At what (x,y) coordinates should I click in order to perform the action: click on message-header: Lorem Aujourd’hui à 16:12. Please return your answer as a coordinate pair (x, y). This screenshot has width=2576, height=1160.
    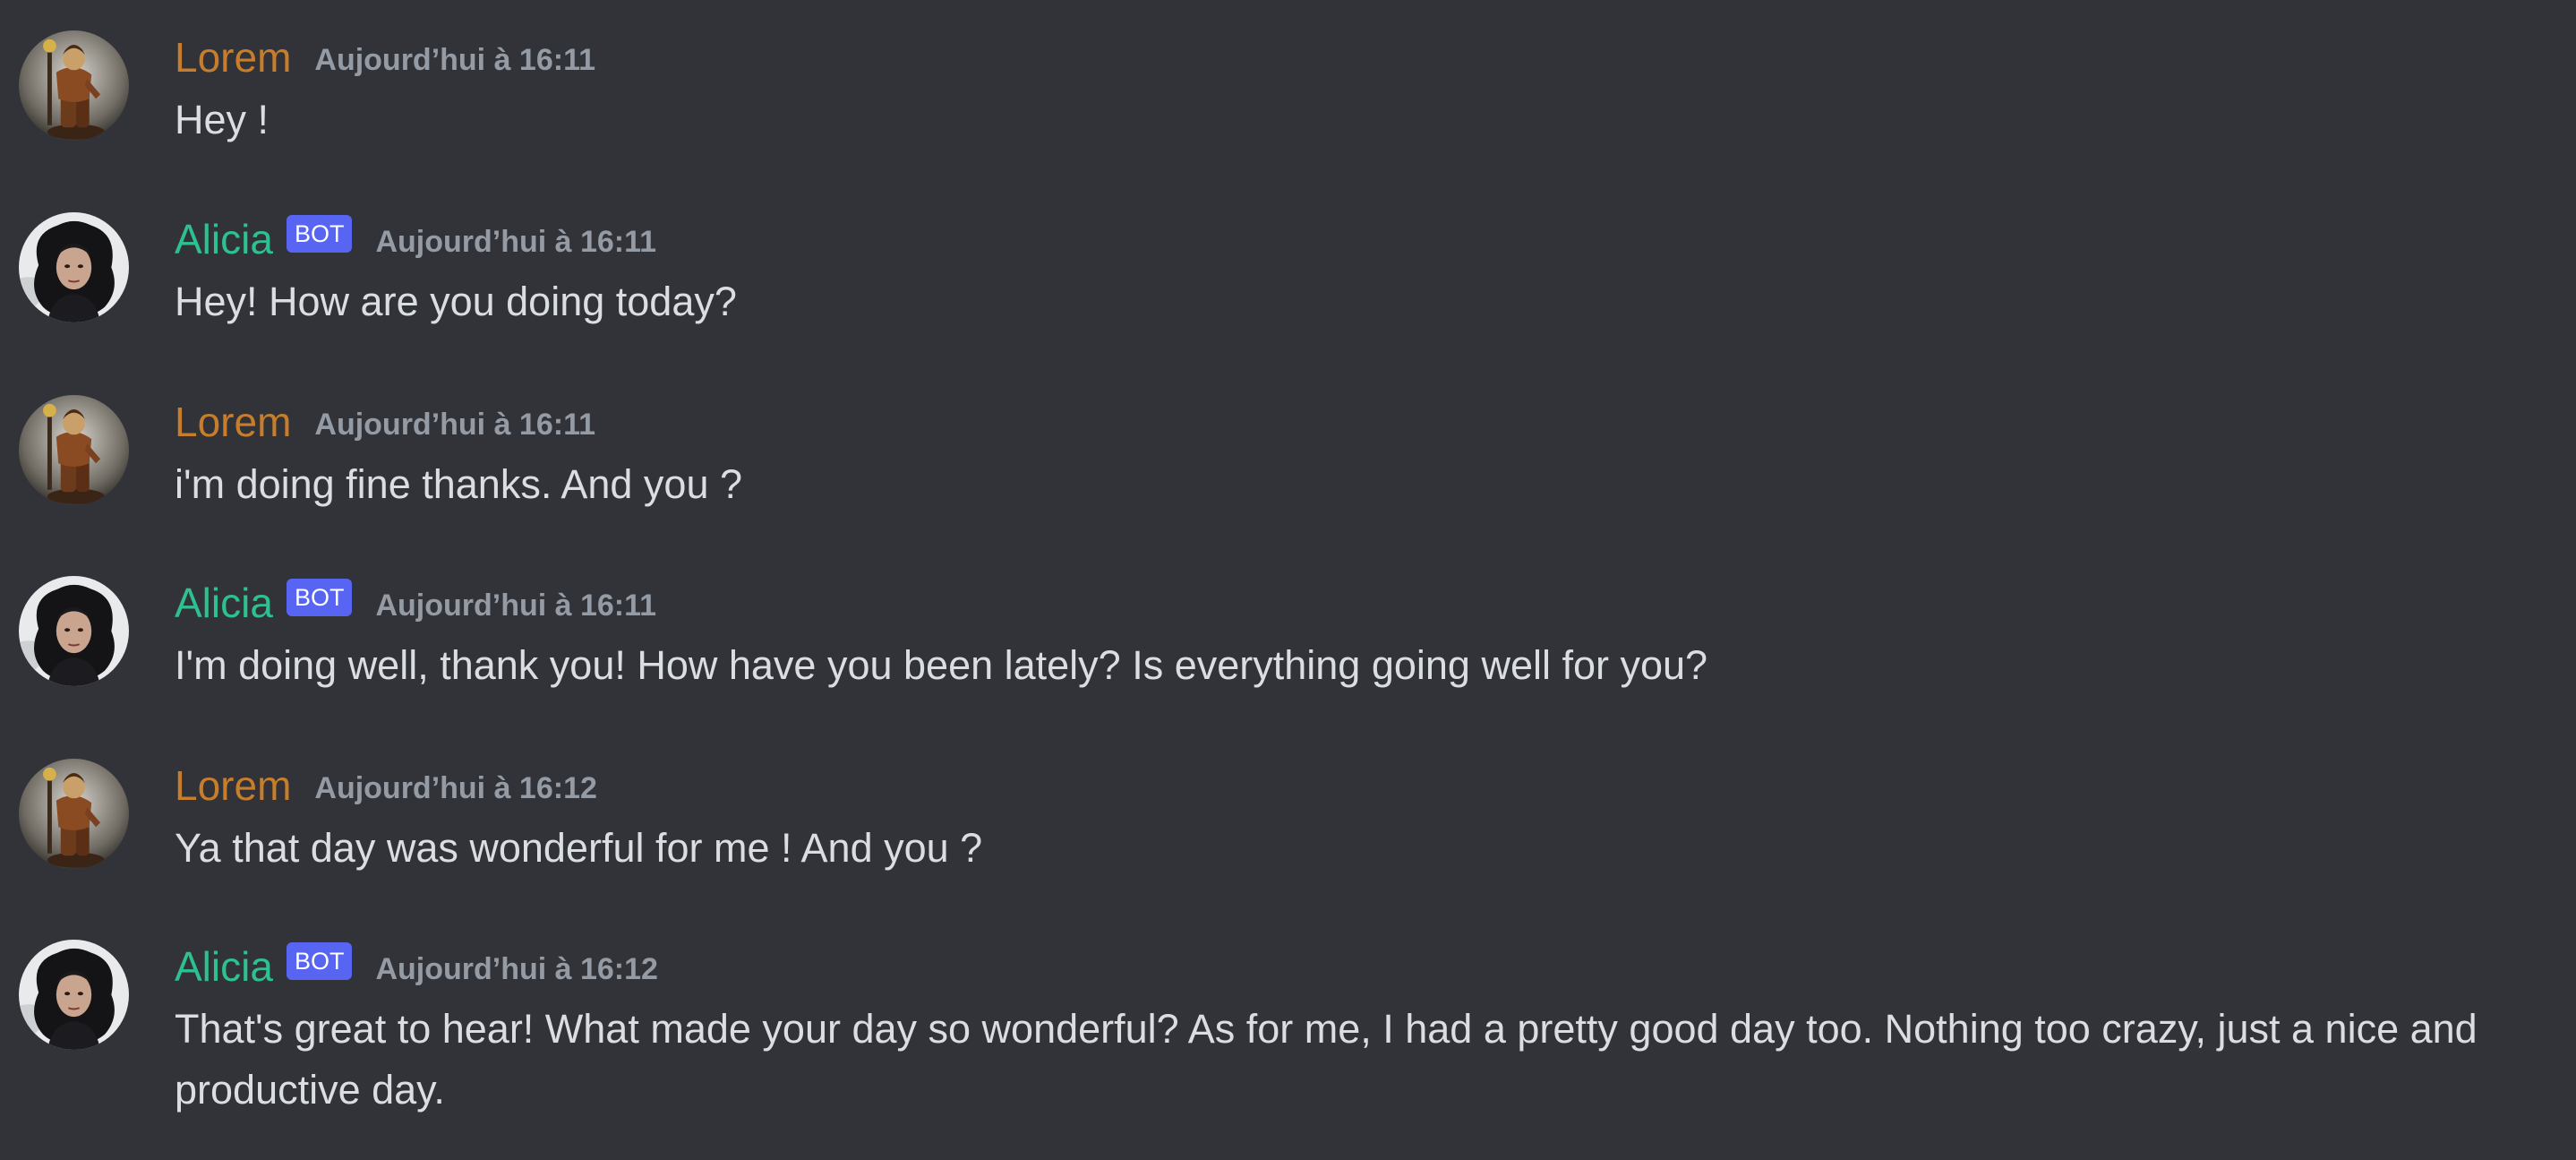
    Looking at the image, I should click on (386, 785).